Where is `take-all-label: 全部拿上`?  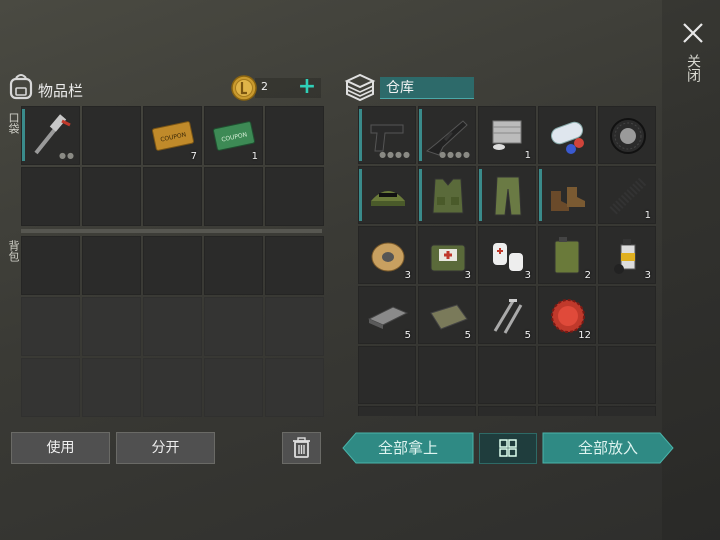
take-all-label: 全部拿上 is located at coordinates (407, 448).